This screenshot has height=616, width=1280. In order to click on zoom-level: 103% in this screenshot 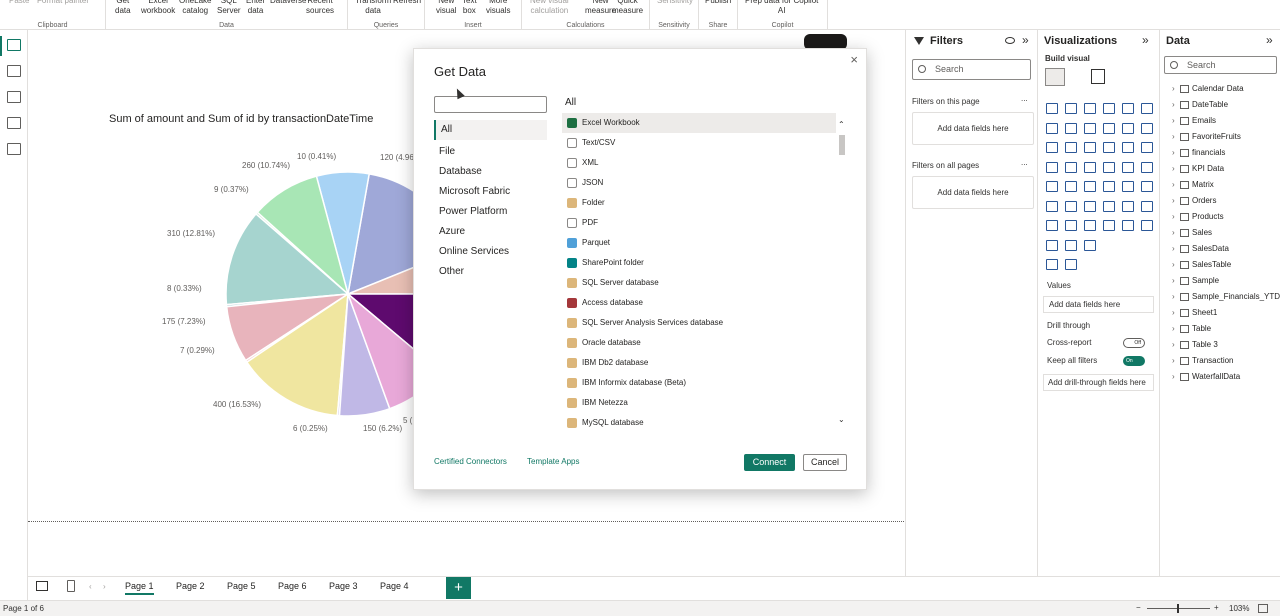, I will do `click(1239, 608)`.